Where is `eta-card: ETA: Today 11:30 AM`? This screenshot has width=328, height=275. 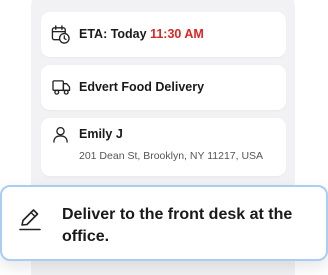 eta-card: ETA: Today 11:30 AM is located at coordinates (163, 34).